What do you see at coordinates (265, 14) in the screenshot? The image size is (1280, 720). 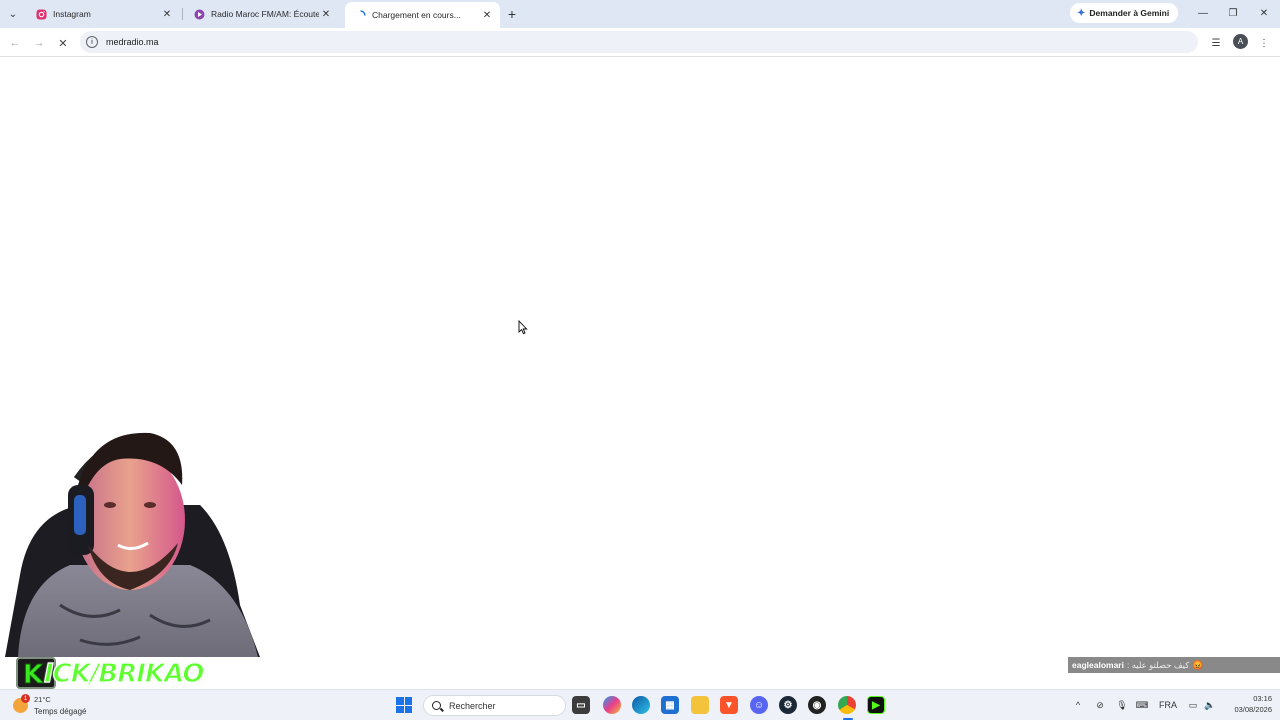 I see `tab-title: Radio Maroc FM/AM: Écouter e` at bounding box center [265, 14].